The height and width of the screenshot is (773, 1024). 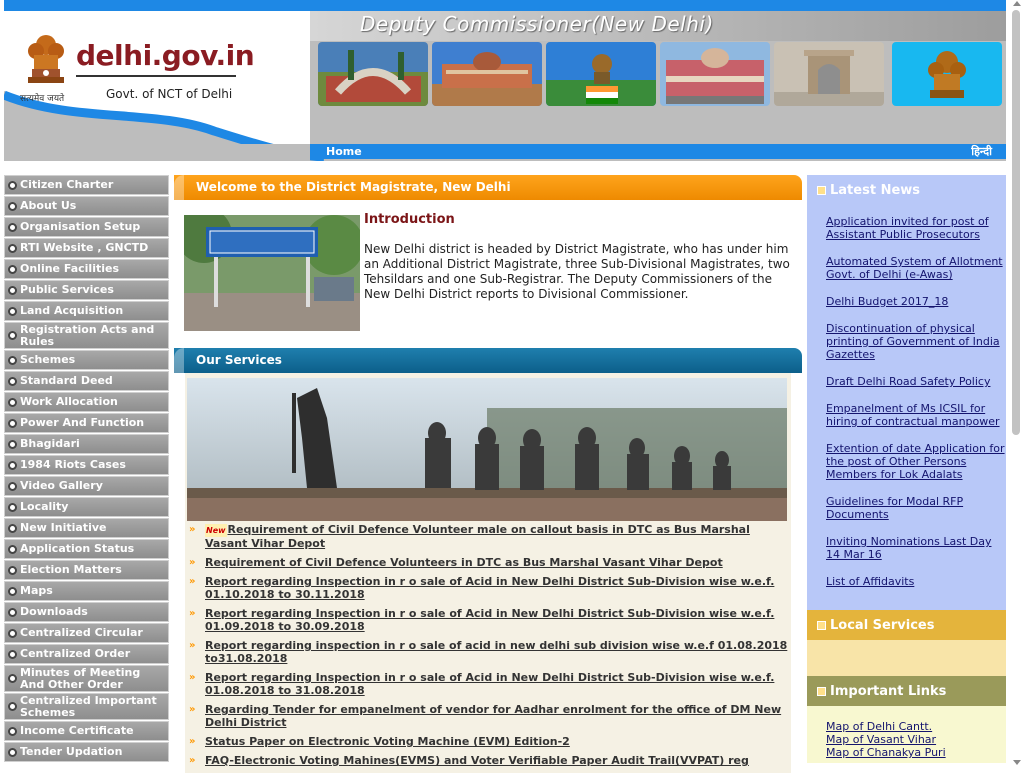 I want to click on left-menu-item: Citizen Charter, so click(x=86, y=185).